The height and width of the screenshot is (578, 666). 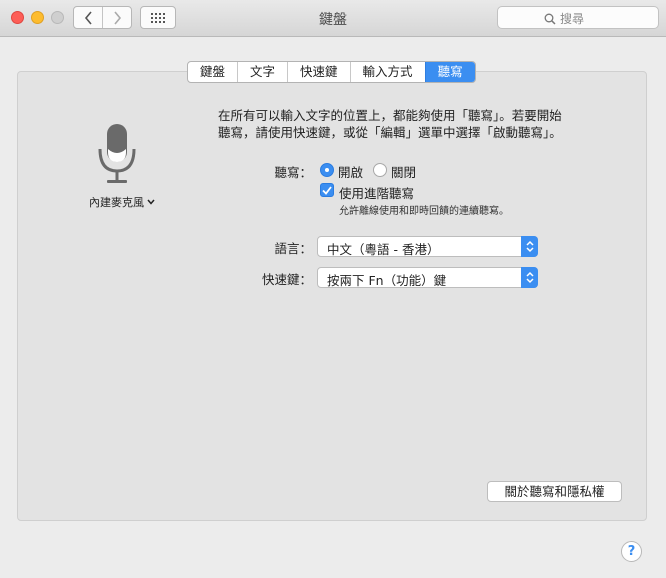 What do you see at coordinates (387, 280) in the screenshot?
I see `shortcut-value: 按兩下 Fn（功能）鍵` at bounding box center [387, 280].